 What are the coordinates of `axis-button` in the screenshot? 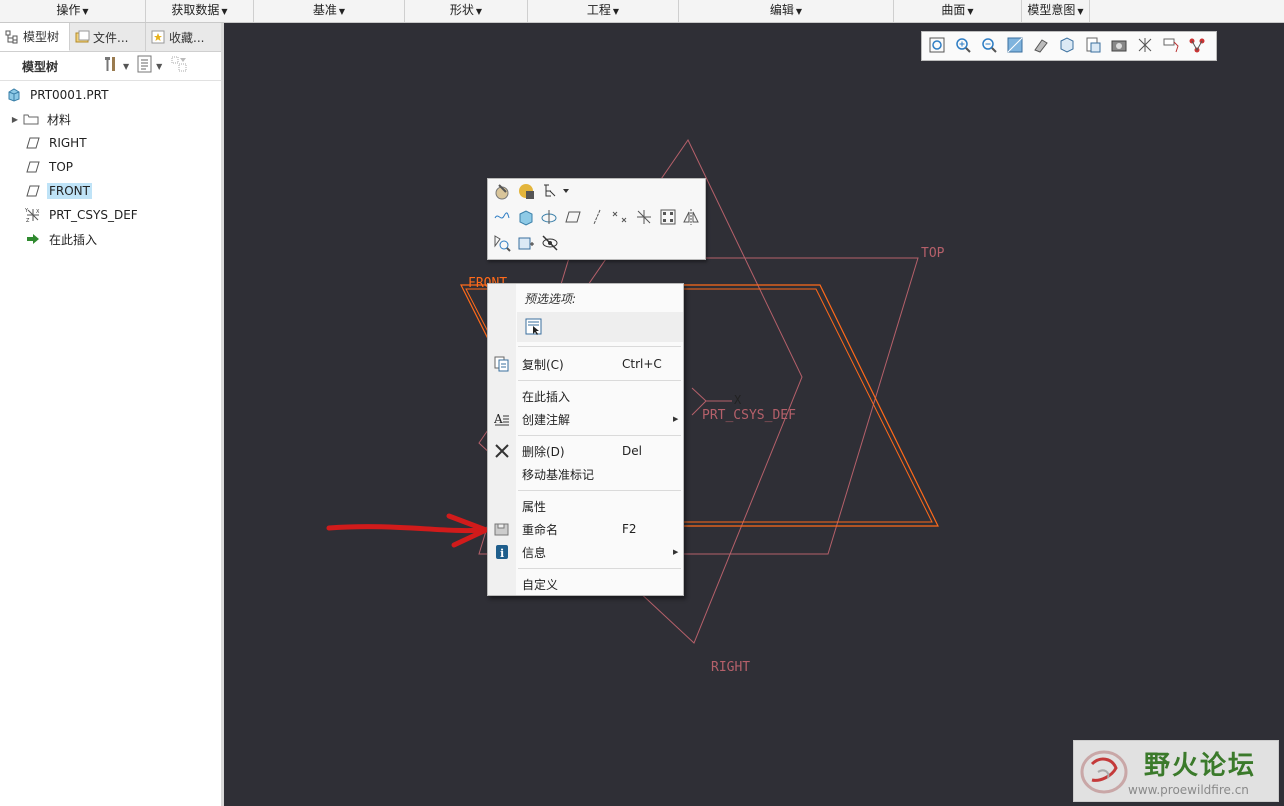 It's located at (597, 218).